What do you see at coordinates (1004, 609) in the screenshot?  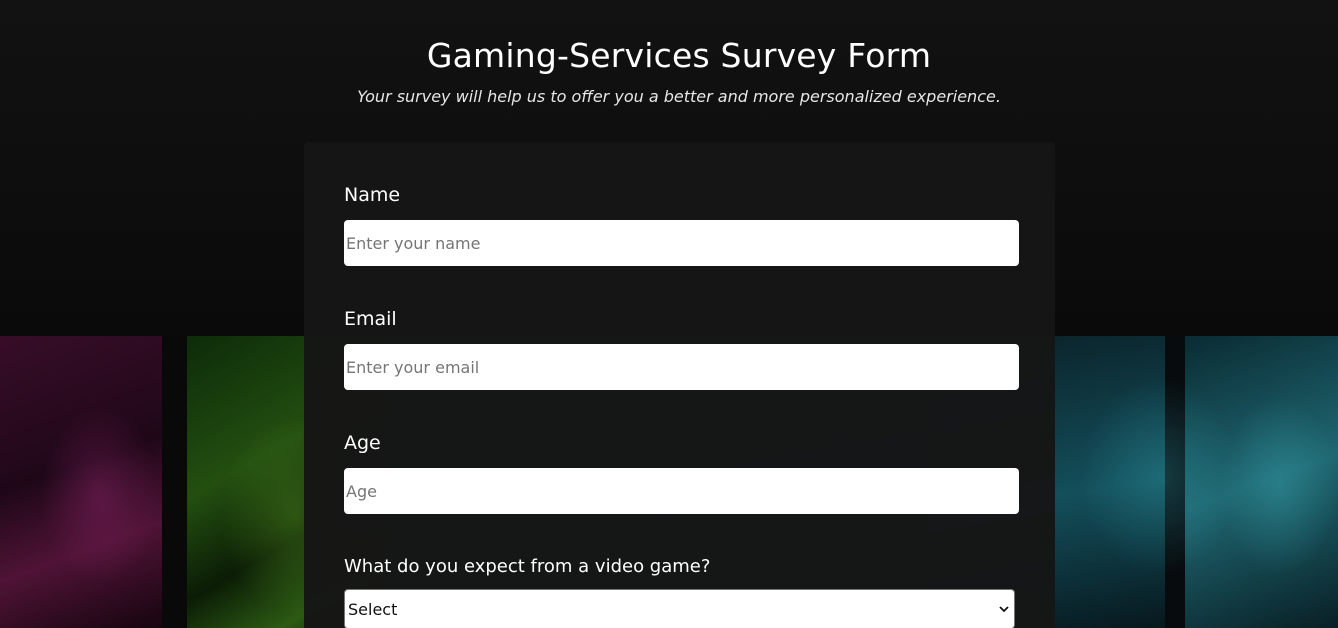 I see `chevron-down-icon` at bounding box center [1004, 609].